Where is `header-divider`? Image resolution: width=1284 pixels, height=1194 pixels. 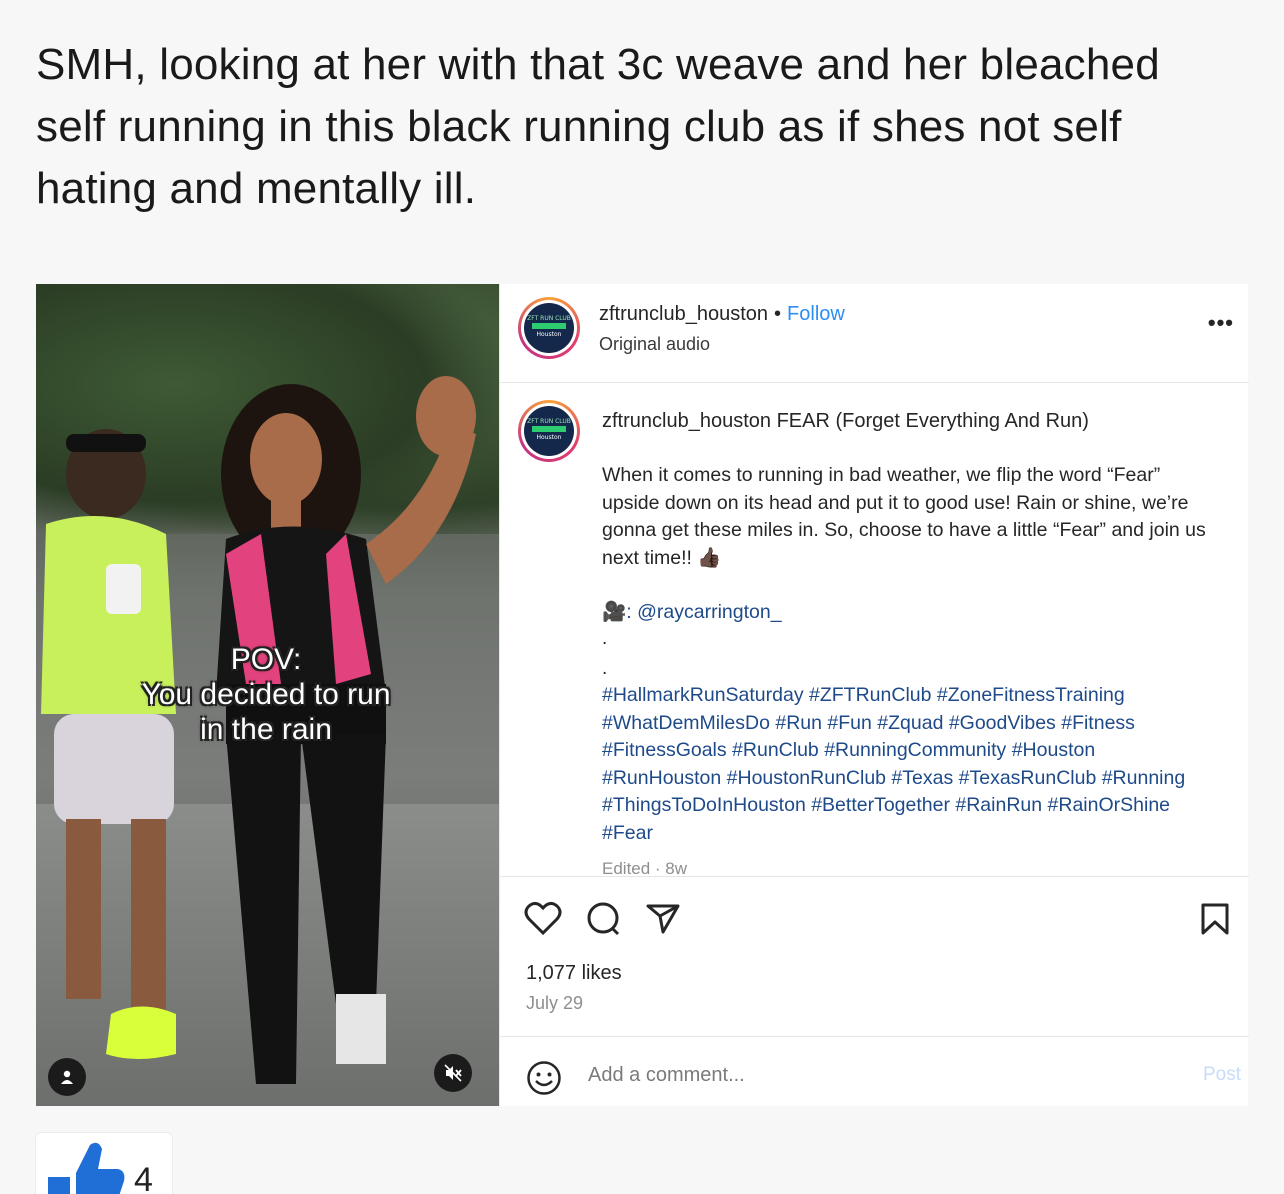
header-divider is located at coordinates (874, 382).